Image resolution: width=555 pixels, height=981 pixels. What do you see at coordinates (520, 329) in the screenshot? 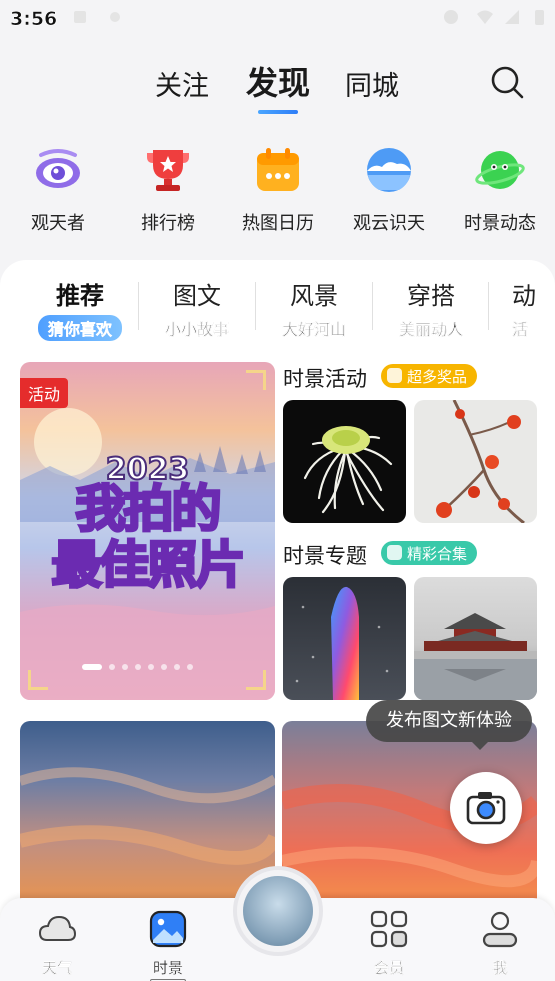
I see `category-sub-label: 活` at bounding box center [520, 329].